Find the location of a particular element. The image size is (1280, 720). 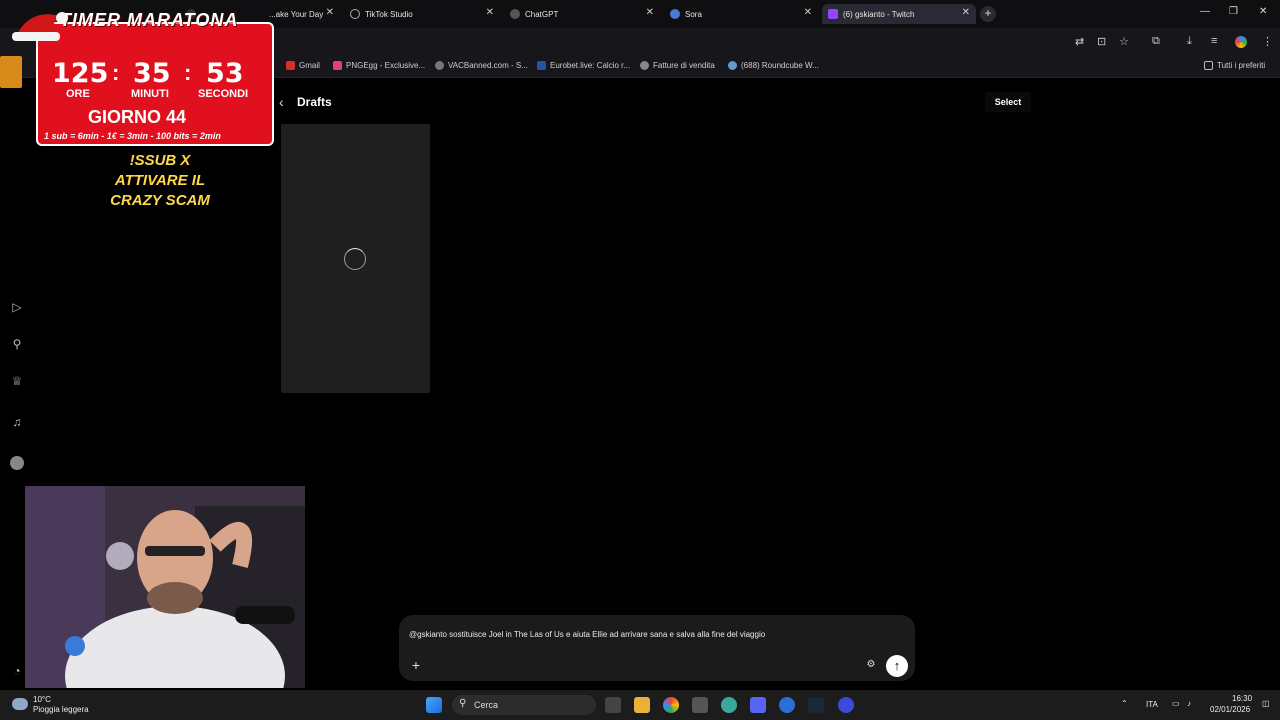

sidebar-search-icon: ⚲ is located at coordinates (17, 344).